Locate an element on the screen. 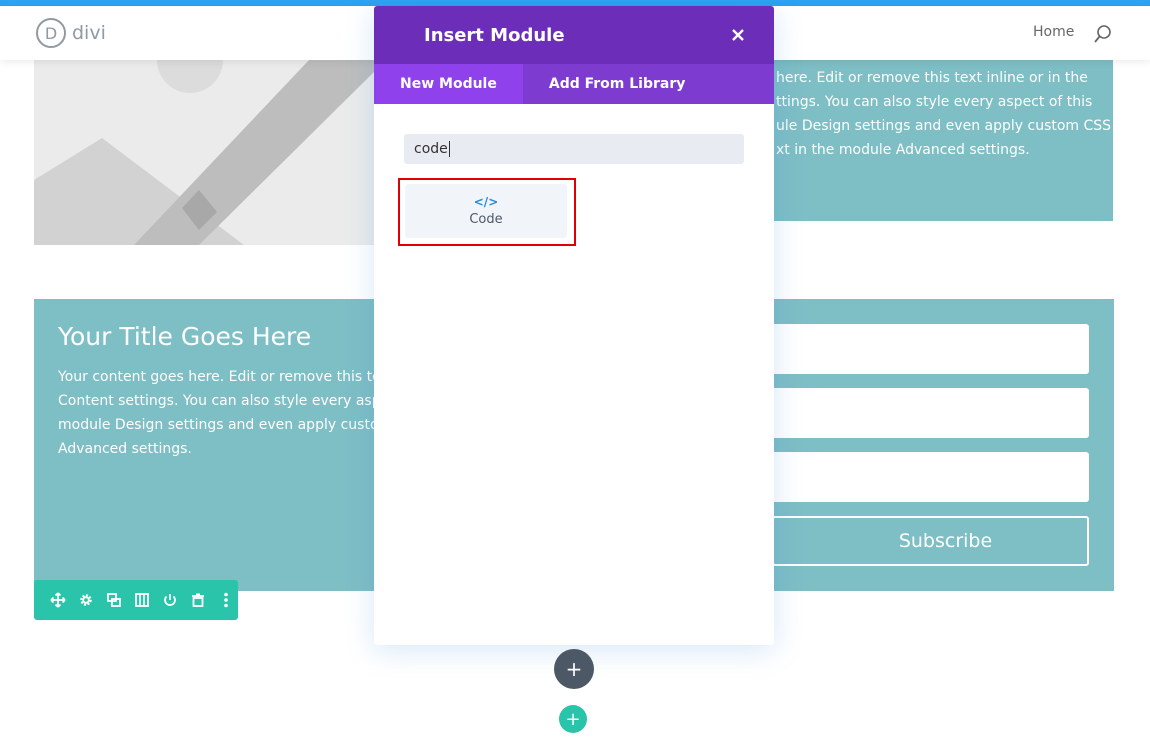 The image size is (1150, 750). image-placeholder is located at coordinates (205, 152).